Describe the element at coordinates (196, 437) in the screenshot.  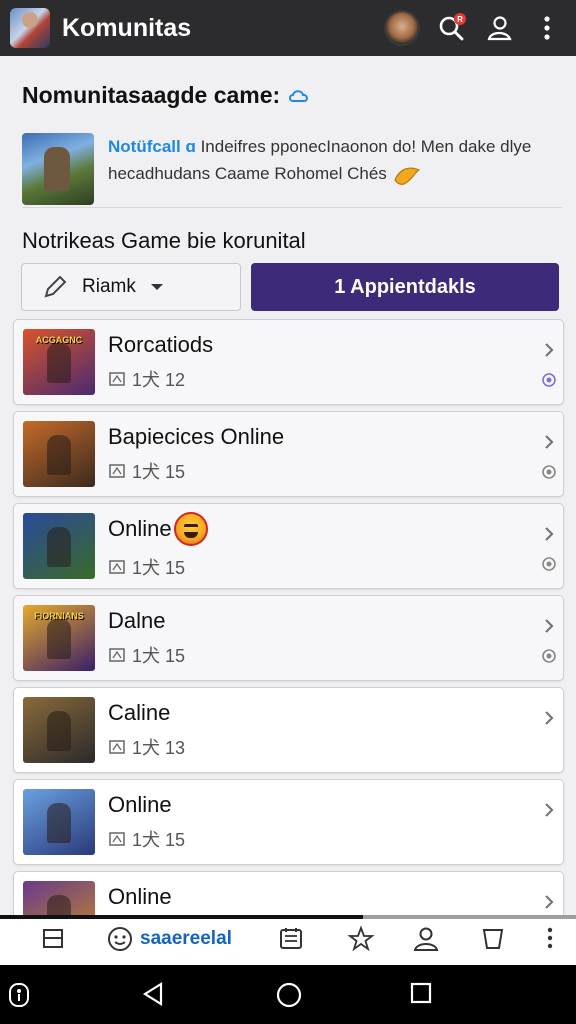
I see `game-title: Bapiecices Online` at that location.